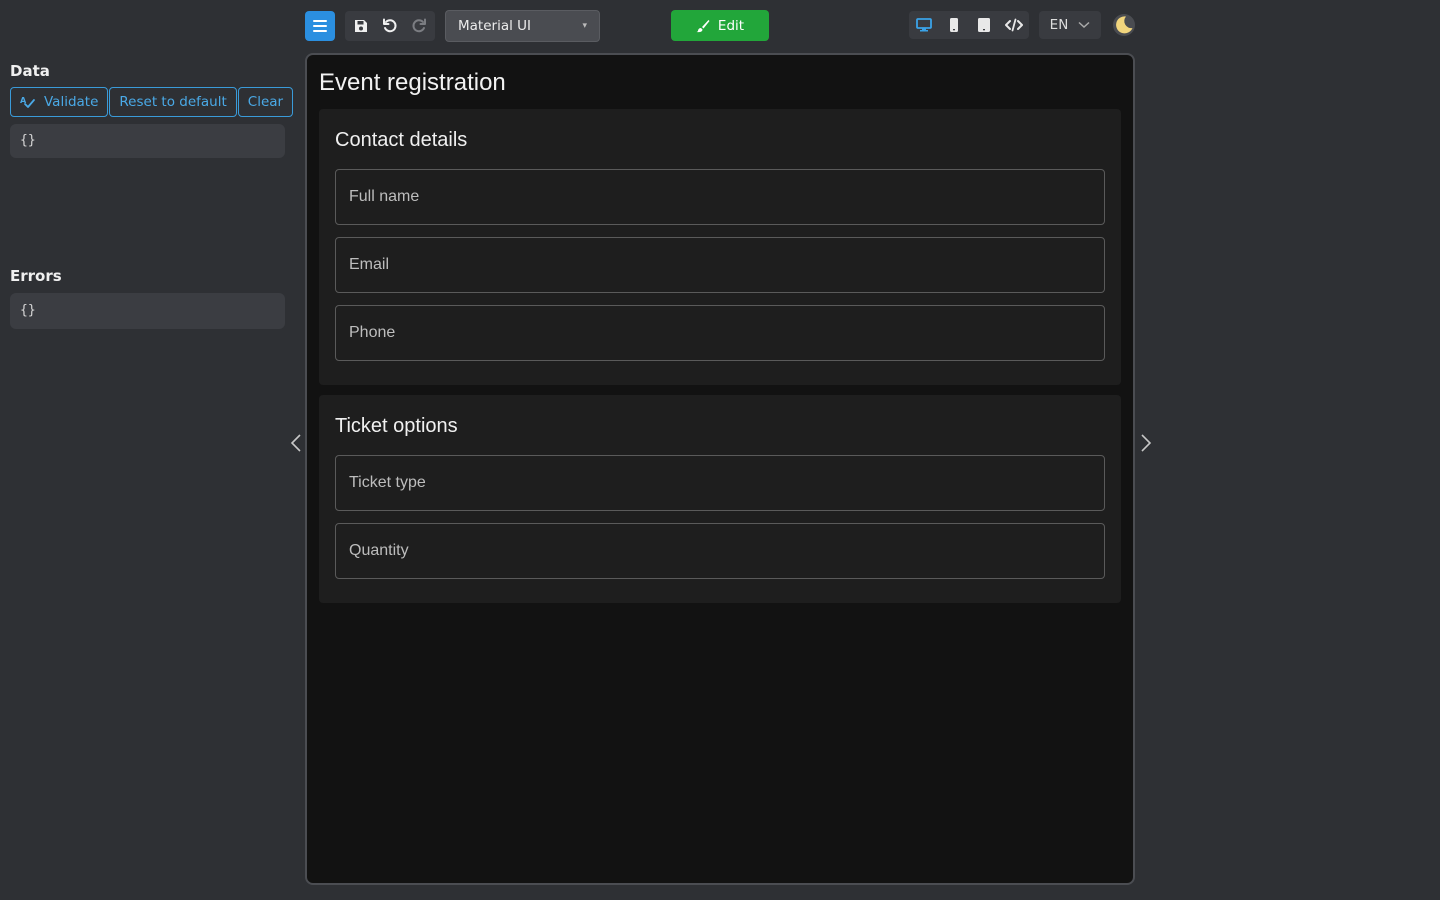 This screenshot has height=900, width=1440. I want to click on clear-button: Clear, so click(265, 102).